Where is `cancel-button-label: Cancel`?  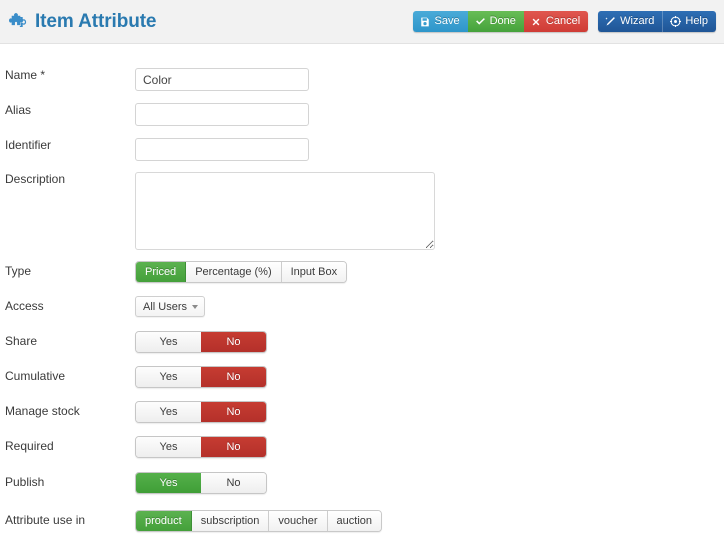
cancel-button-label: Cancel is located at coordinates (563, 21).